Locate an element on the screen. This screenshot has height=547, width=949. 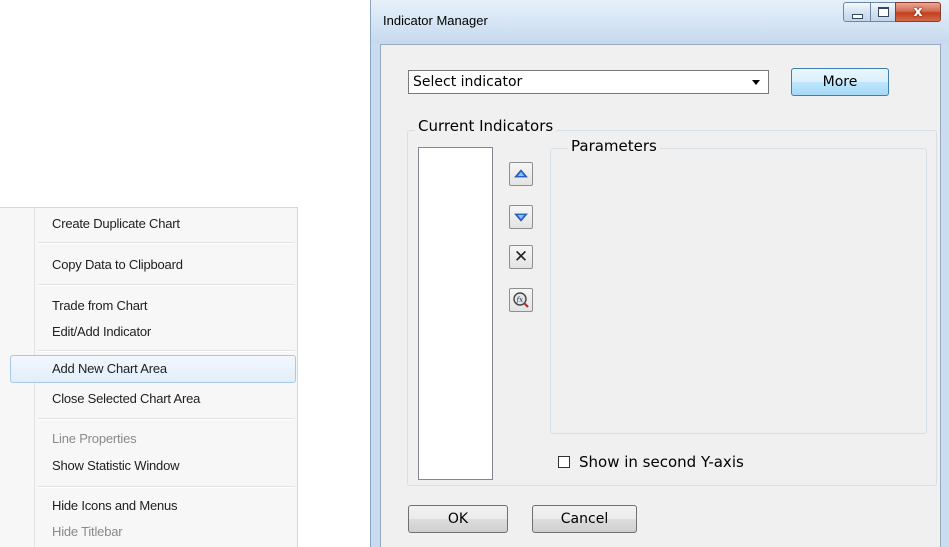
second-axis-label: Show in second Y-axis is located at coordinates (661, 462).